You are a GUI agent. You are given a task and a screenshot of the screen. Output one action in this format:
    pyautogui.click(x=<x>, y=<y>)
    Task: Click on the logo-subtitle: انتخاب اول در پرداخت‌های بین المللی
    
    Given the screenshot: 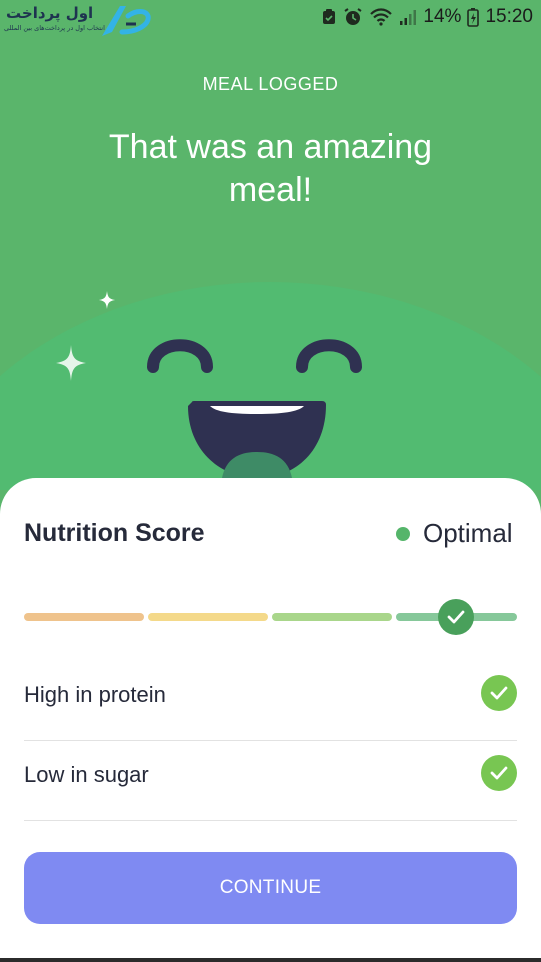 What is the action you would take?
    pyautogui.click(x=54, y=28)
    